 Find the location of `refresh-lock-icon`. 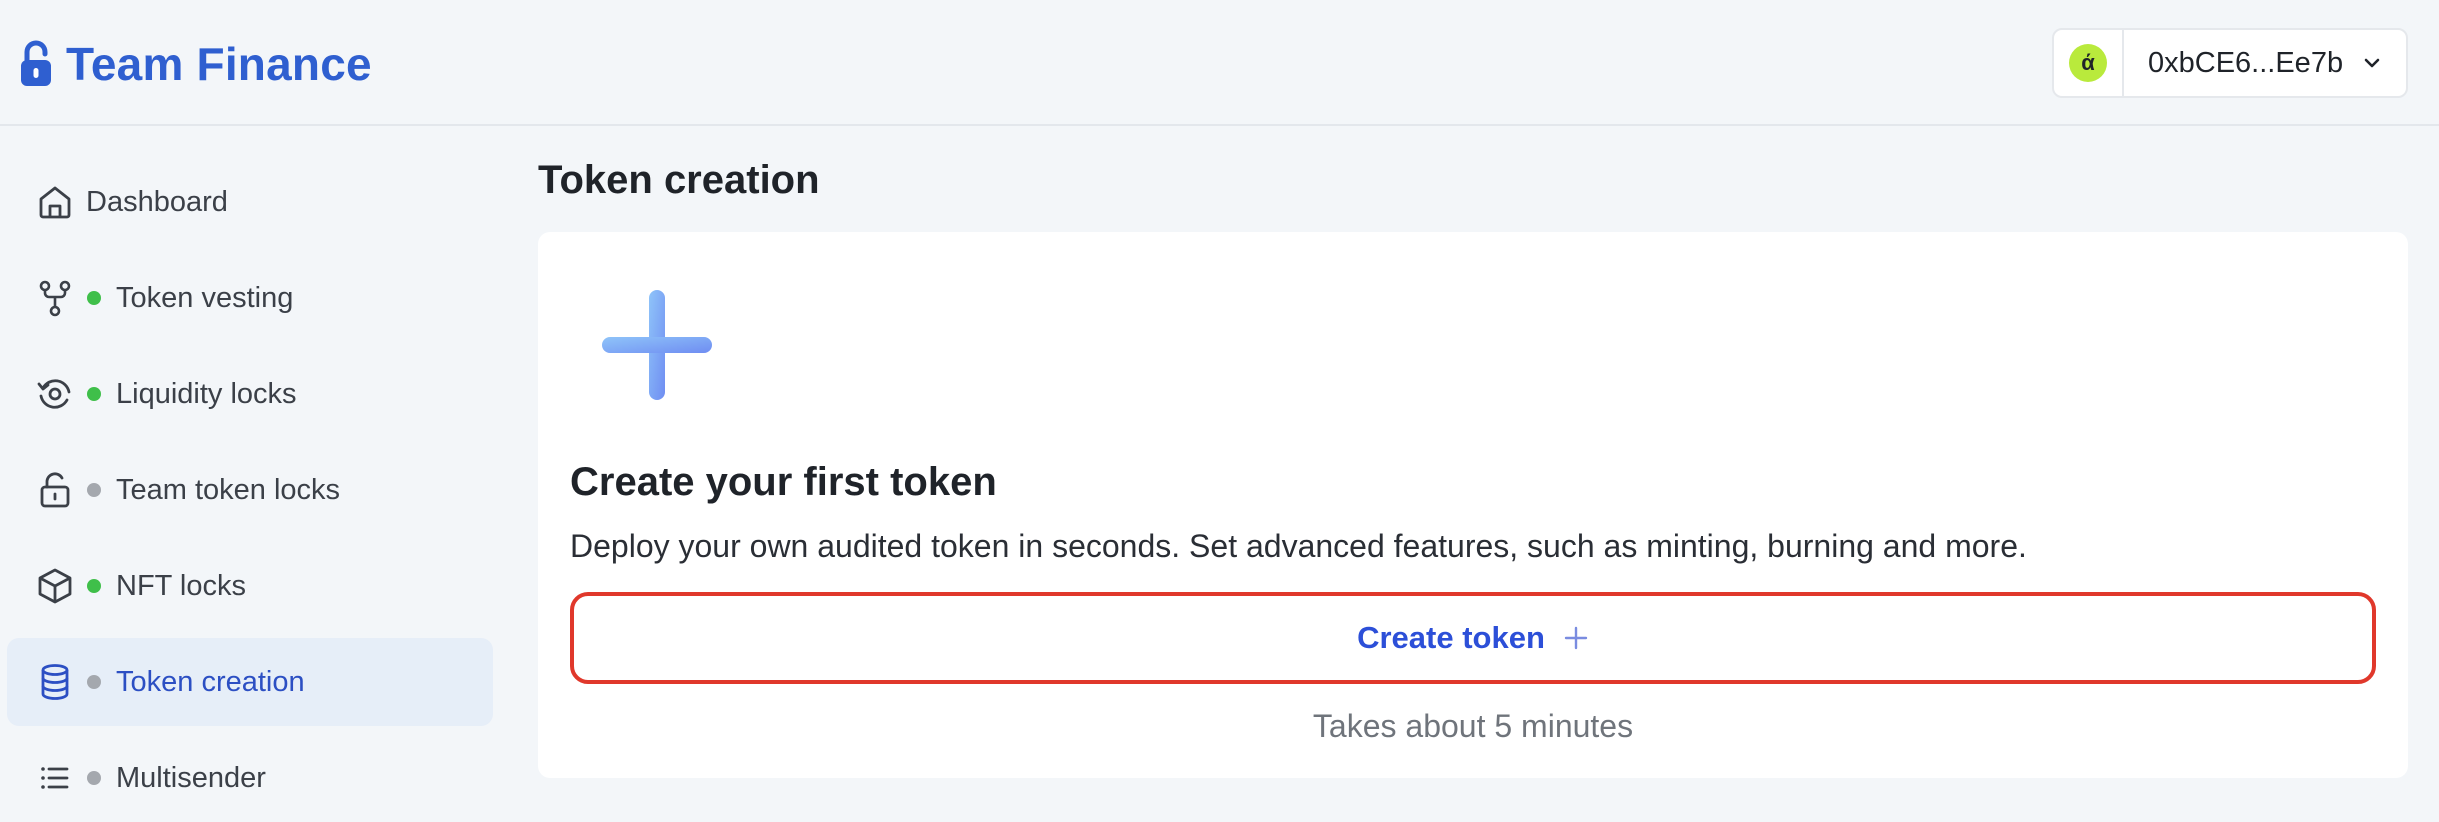

refresh-lock-icon is located at coordinates (54, 394).